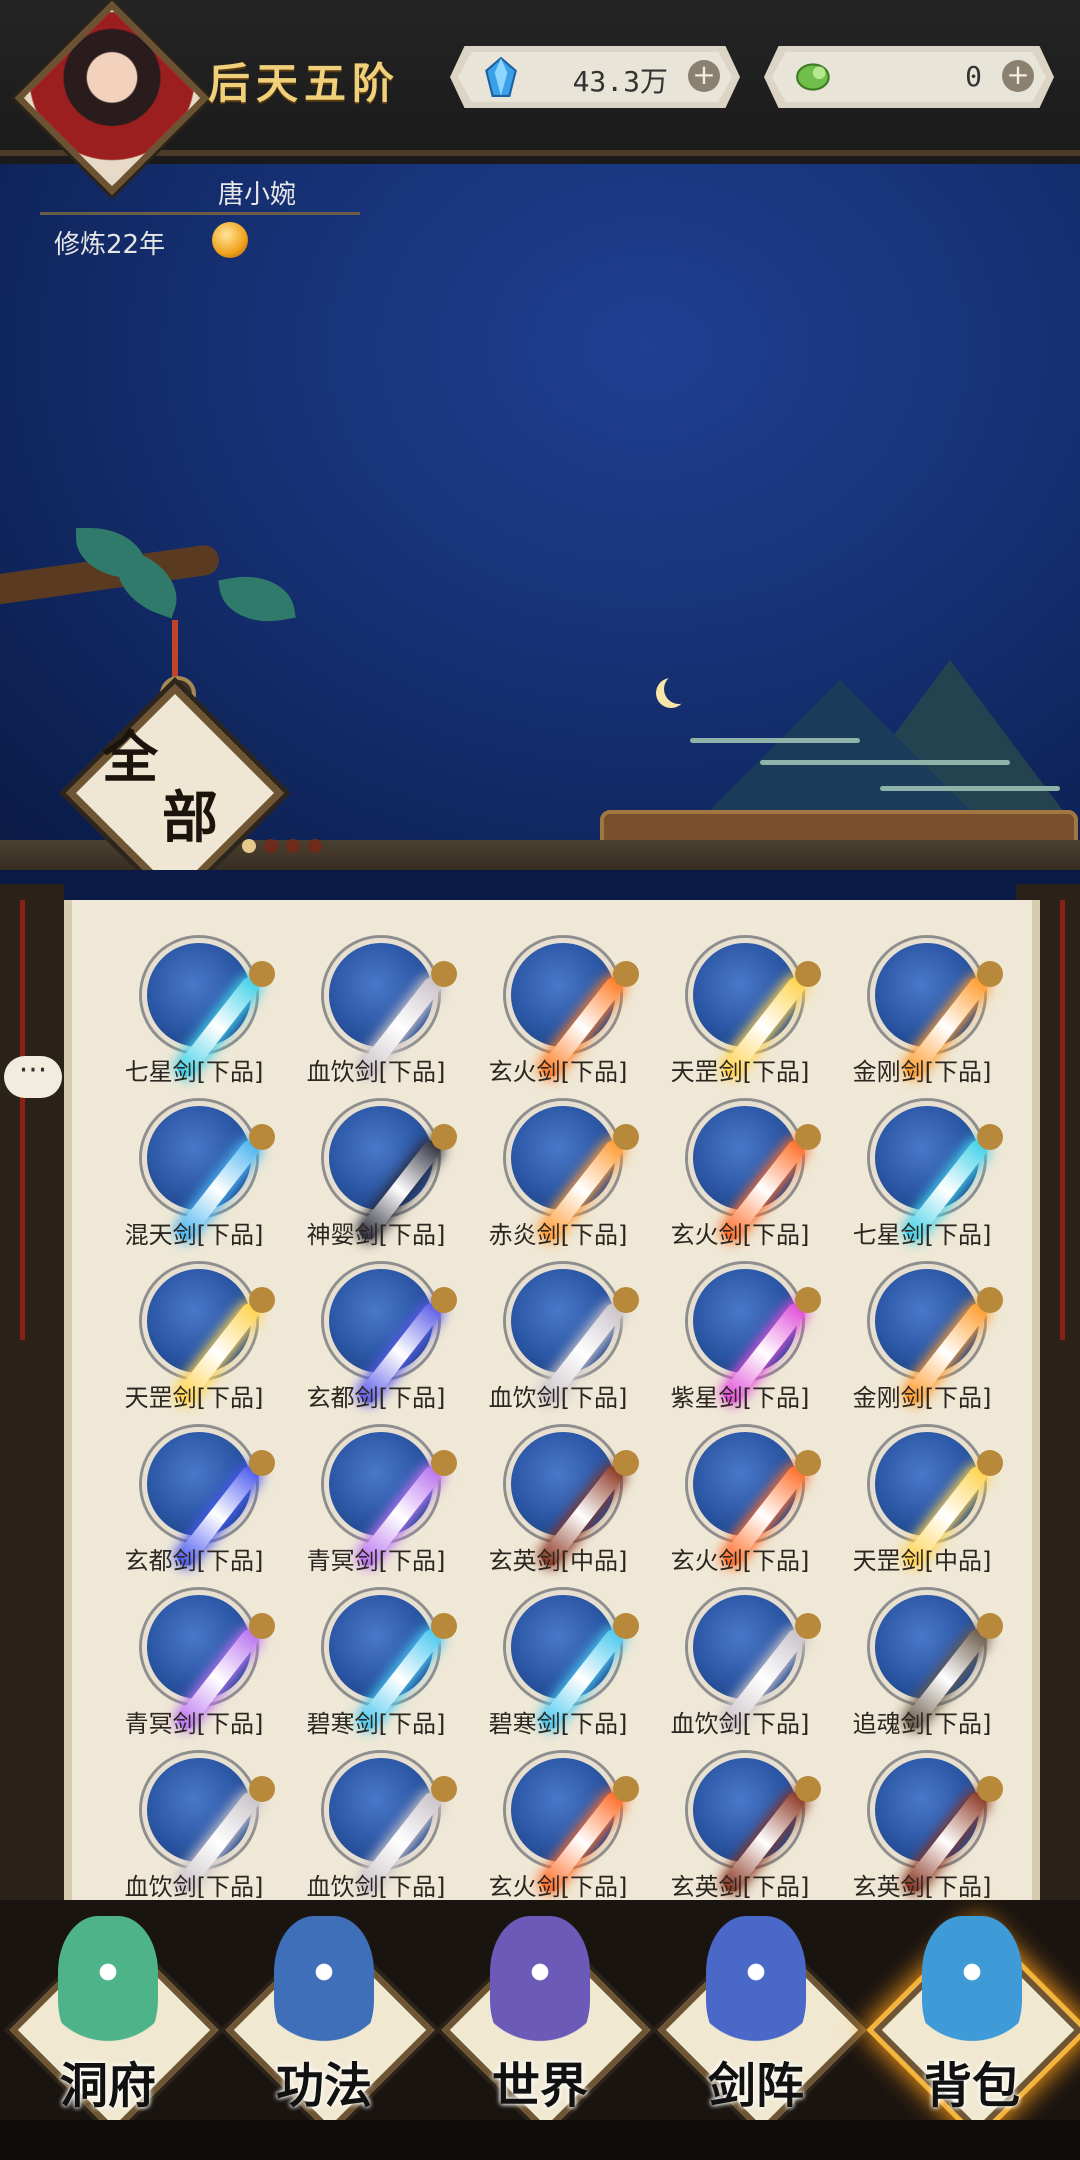  What do you see at coordinates (32, 1409) in the screenshot?
I see `left-frame` at bounding box center [32, 1409].